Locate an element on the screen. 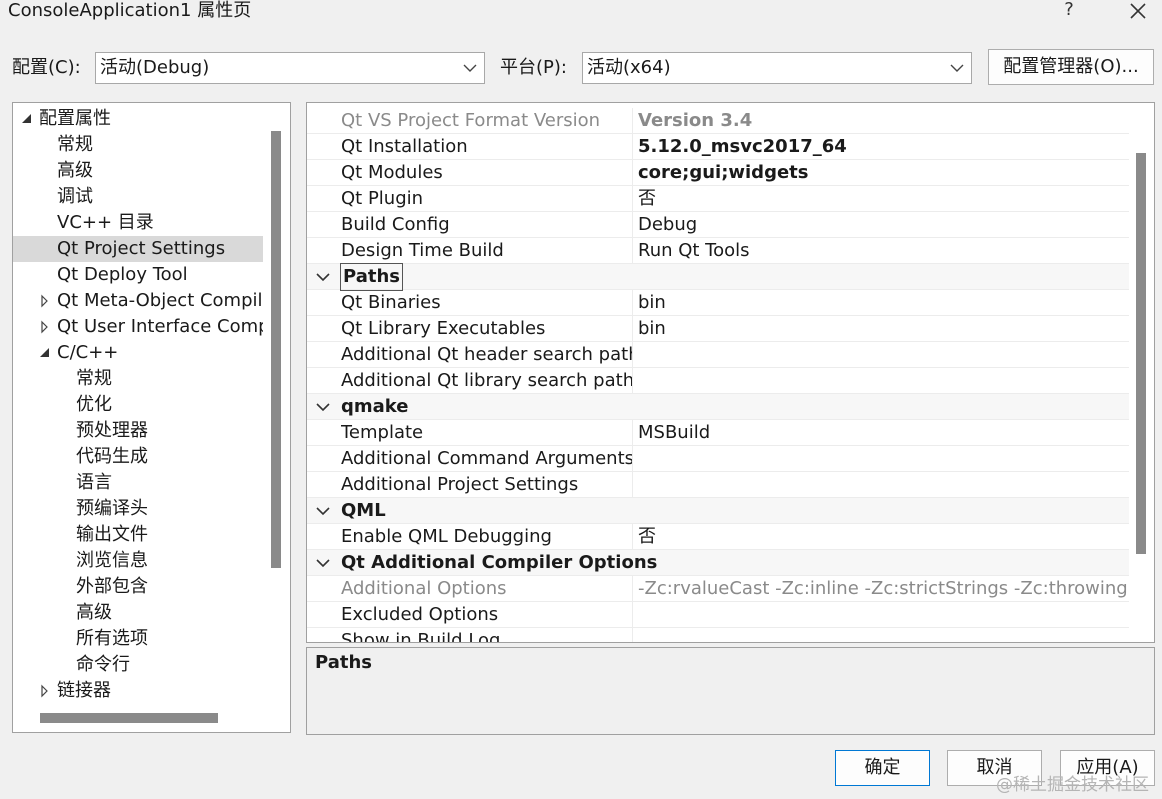 The width and height of the screenshot is (1162, 799). grid-property-name: Additional Project Settings is located at coordinates (487, 485).